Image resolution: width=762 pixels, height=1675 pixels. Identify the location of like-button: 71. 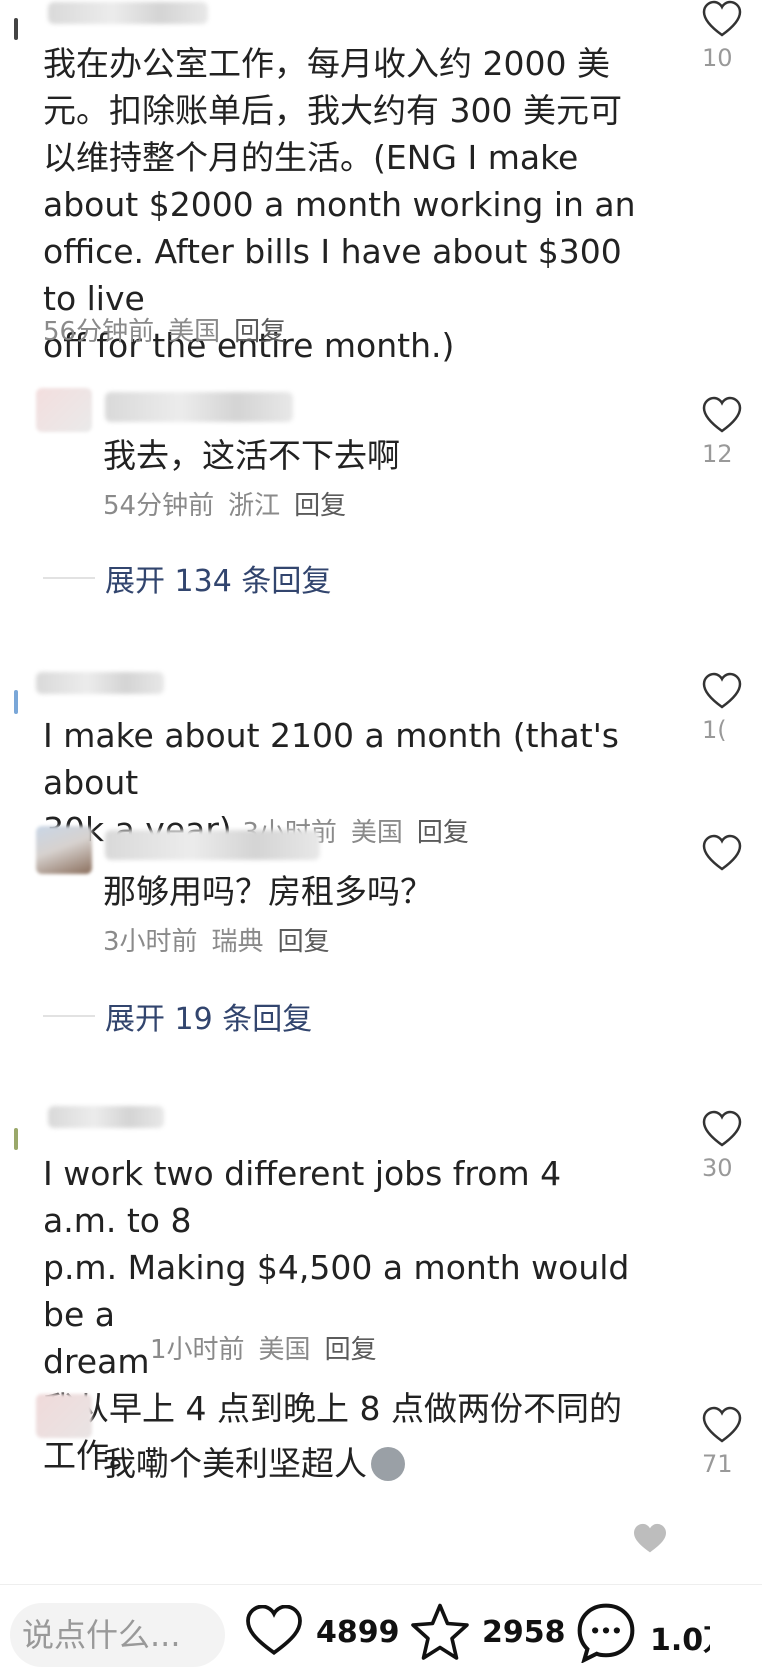
(732, 1442).